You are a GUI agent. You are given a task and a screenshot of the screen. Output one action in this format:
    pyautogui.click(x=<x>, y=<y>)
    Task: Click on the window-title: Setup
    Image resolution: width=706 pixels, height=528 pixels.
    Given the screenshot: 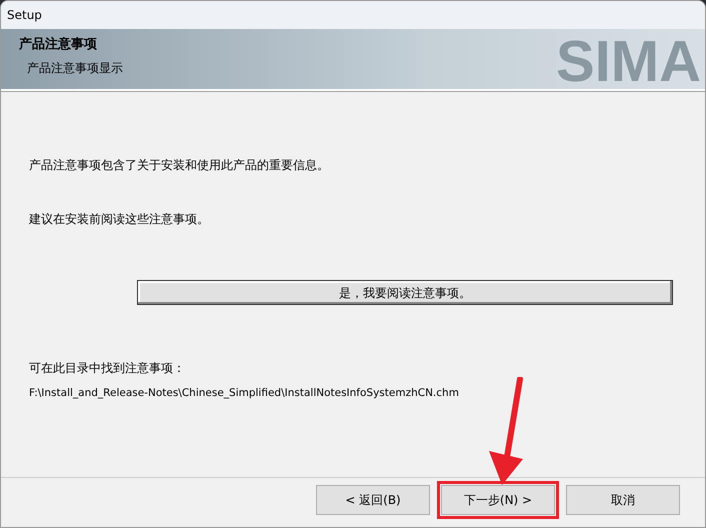 What is the action you would take?
    pyautogui.click(x=24, y=15)
    